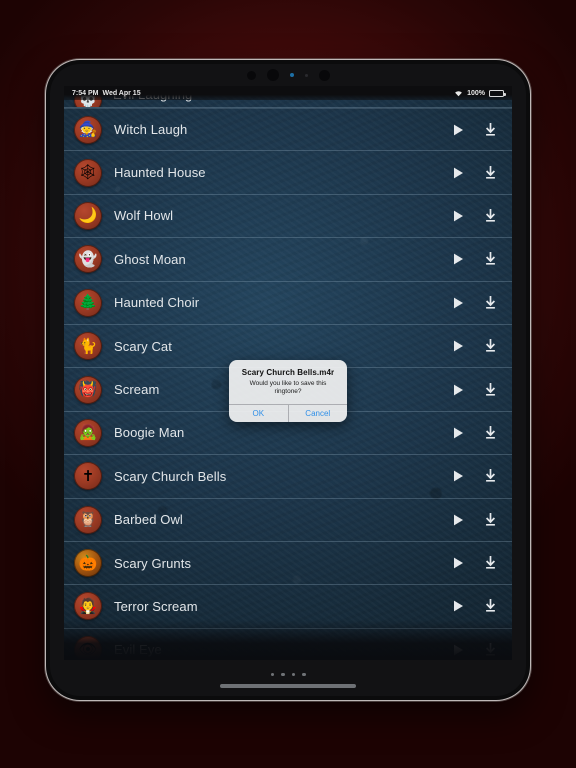 The height and width of the screenshot is (768, 576). What do you see at coordinates (157, 303) in the screenshot?
I see `list-item-label: Haunted Choir` at bounding box center [157, 303].